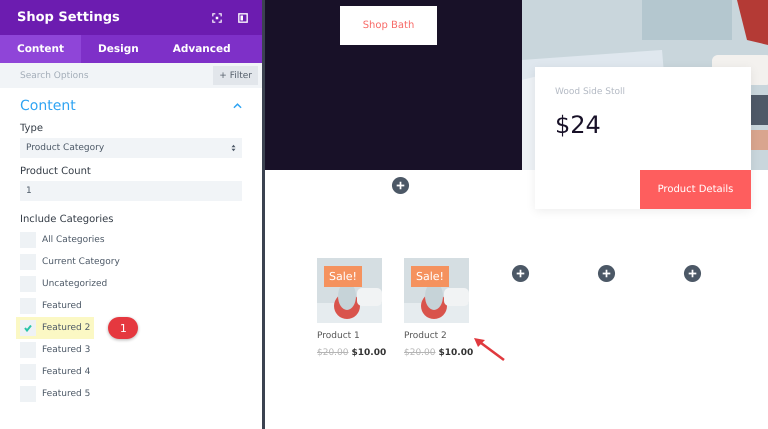 This screenshot has width=768, height=429. What do you see at coordinates (202, 49) in the screenshot?
I see `tab: Advanced` at bounding box center [202, 49].